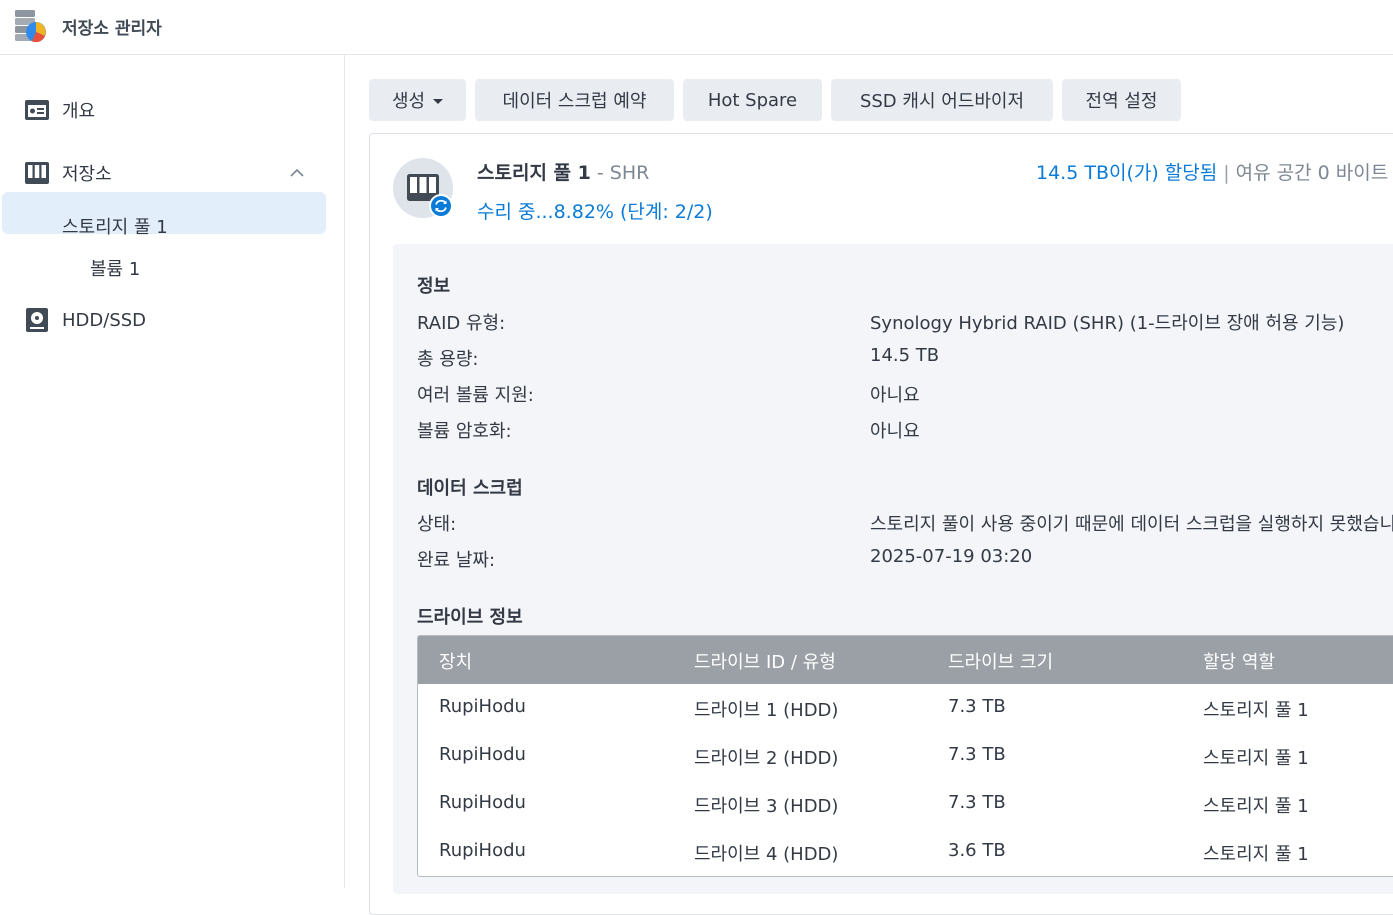 This screenshot has width=1393, height=915. Describe the element at coordinates (408, 101) in the screenshot. I see `create-button-label: 생성` at that location.